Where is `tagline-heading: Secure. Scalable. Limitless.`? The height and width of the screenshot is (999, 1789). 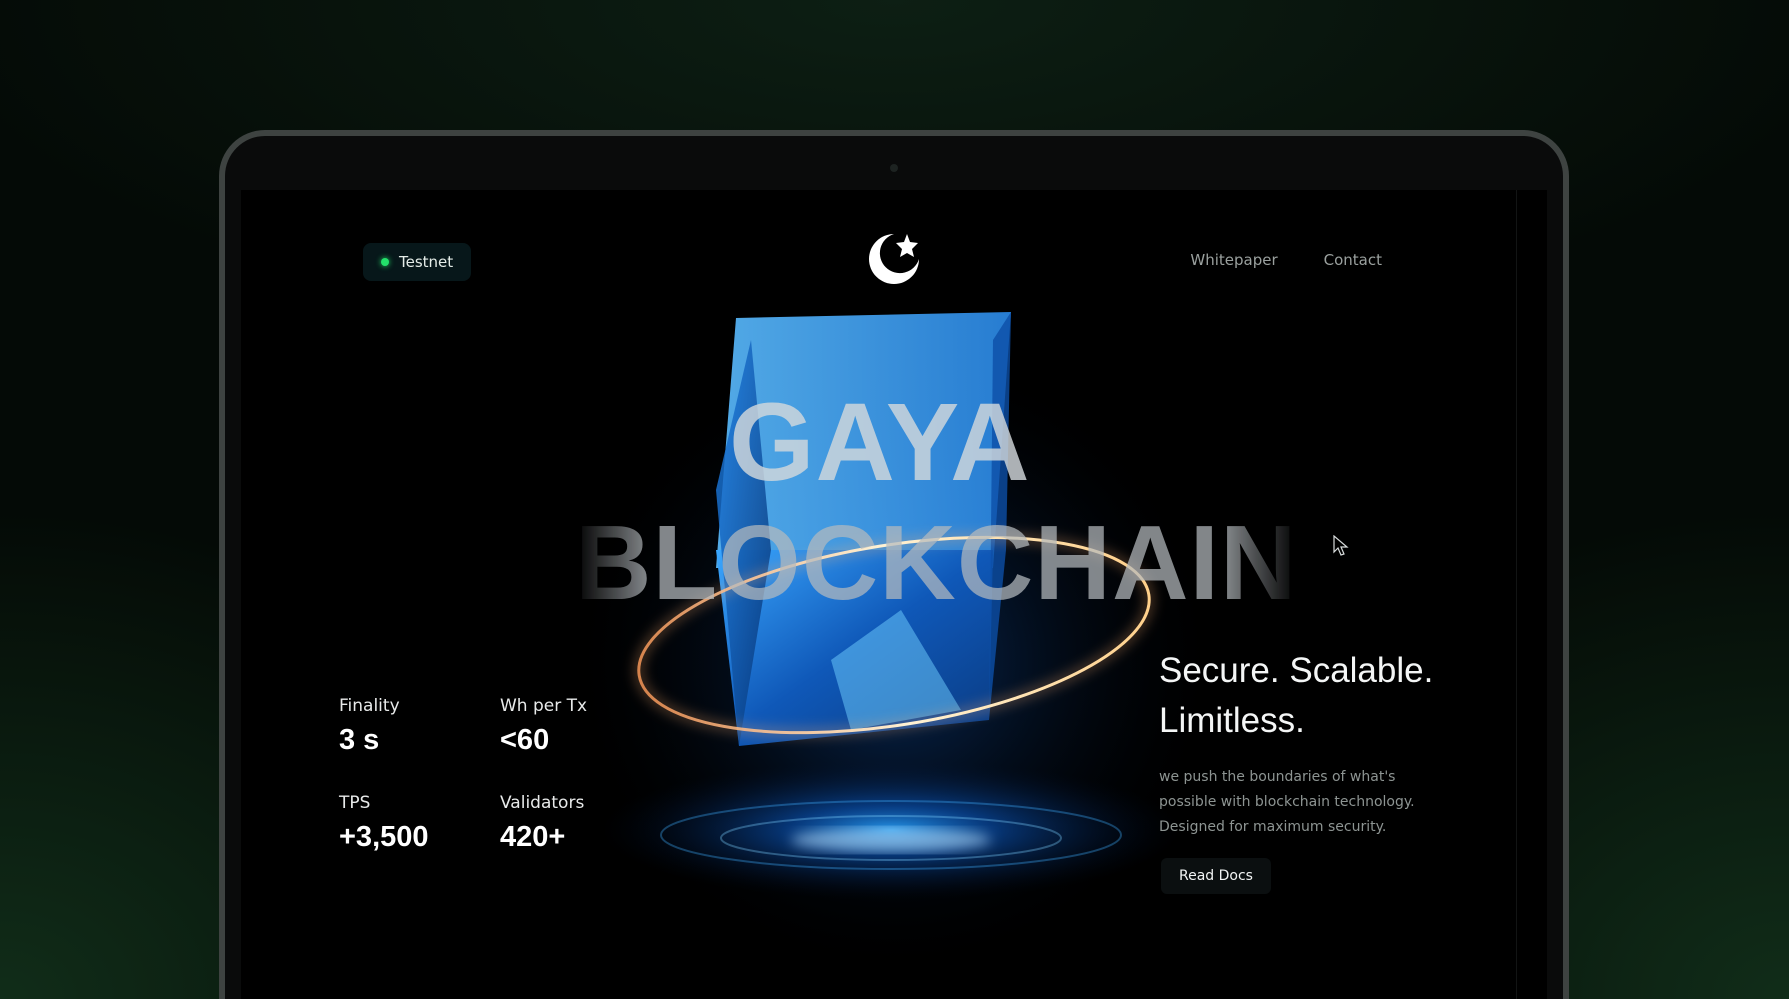
tagline-heading: Secure. Scalable. Limitless. is located at coordinates (1296, 695).